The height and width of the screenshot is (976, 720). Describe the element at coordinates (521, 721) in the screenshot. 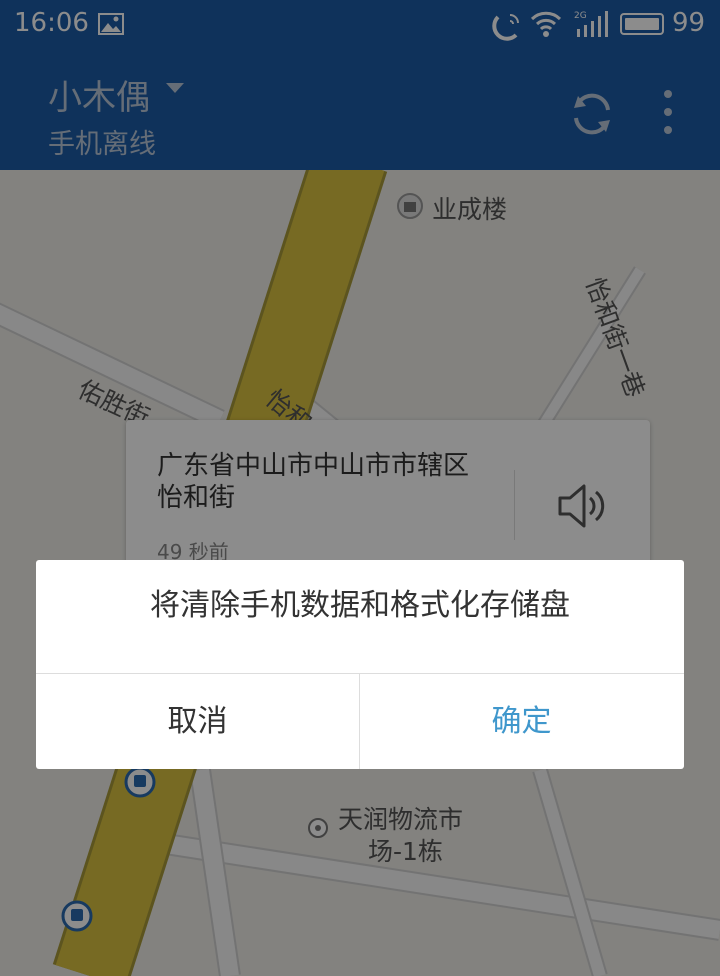

I see `confirm-button: 确定` at that location.